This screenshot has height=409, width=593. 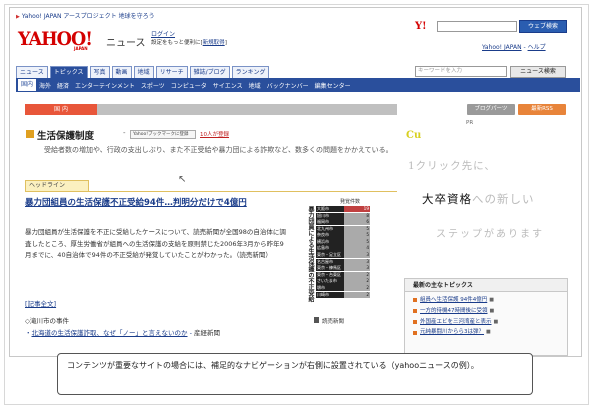 I want to click on earth-project-text: Yahoo! JAPAN アースプロジェクト 地球を守ろう, so click(x=88, y=16).